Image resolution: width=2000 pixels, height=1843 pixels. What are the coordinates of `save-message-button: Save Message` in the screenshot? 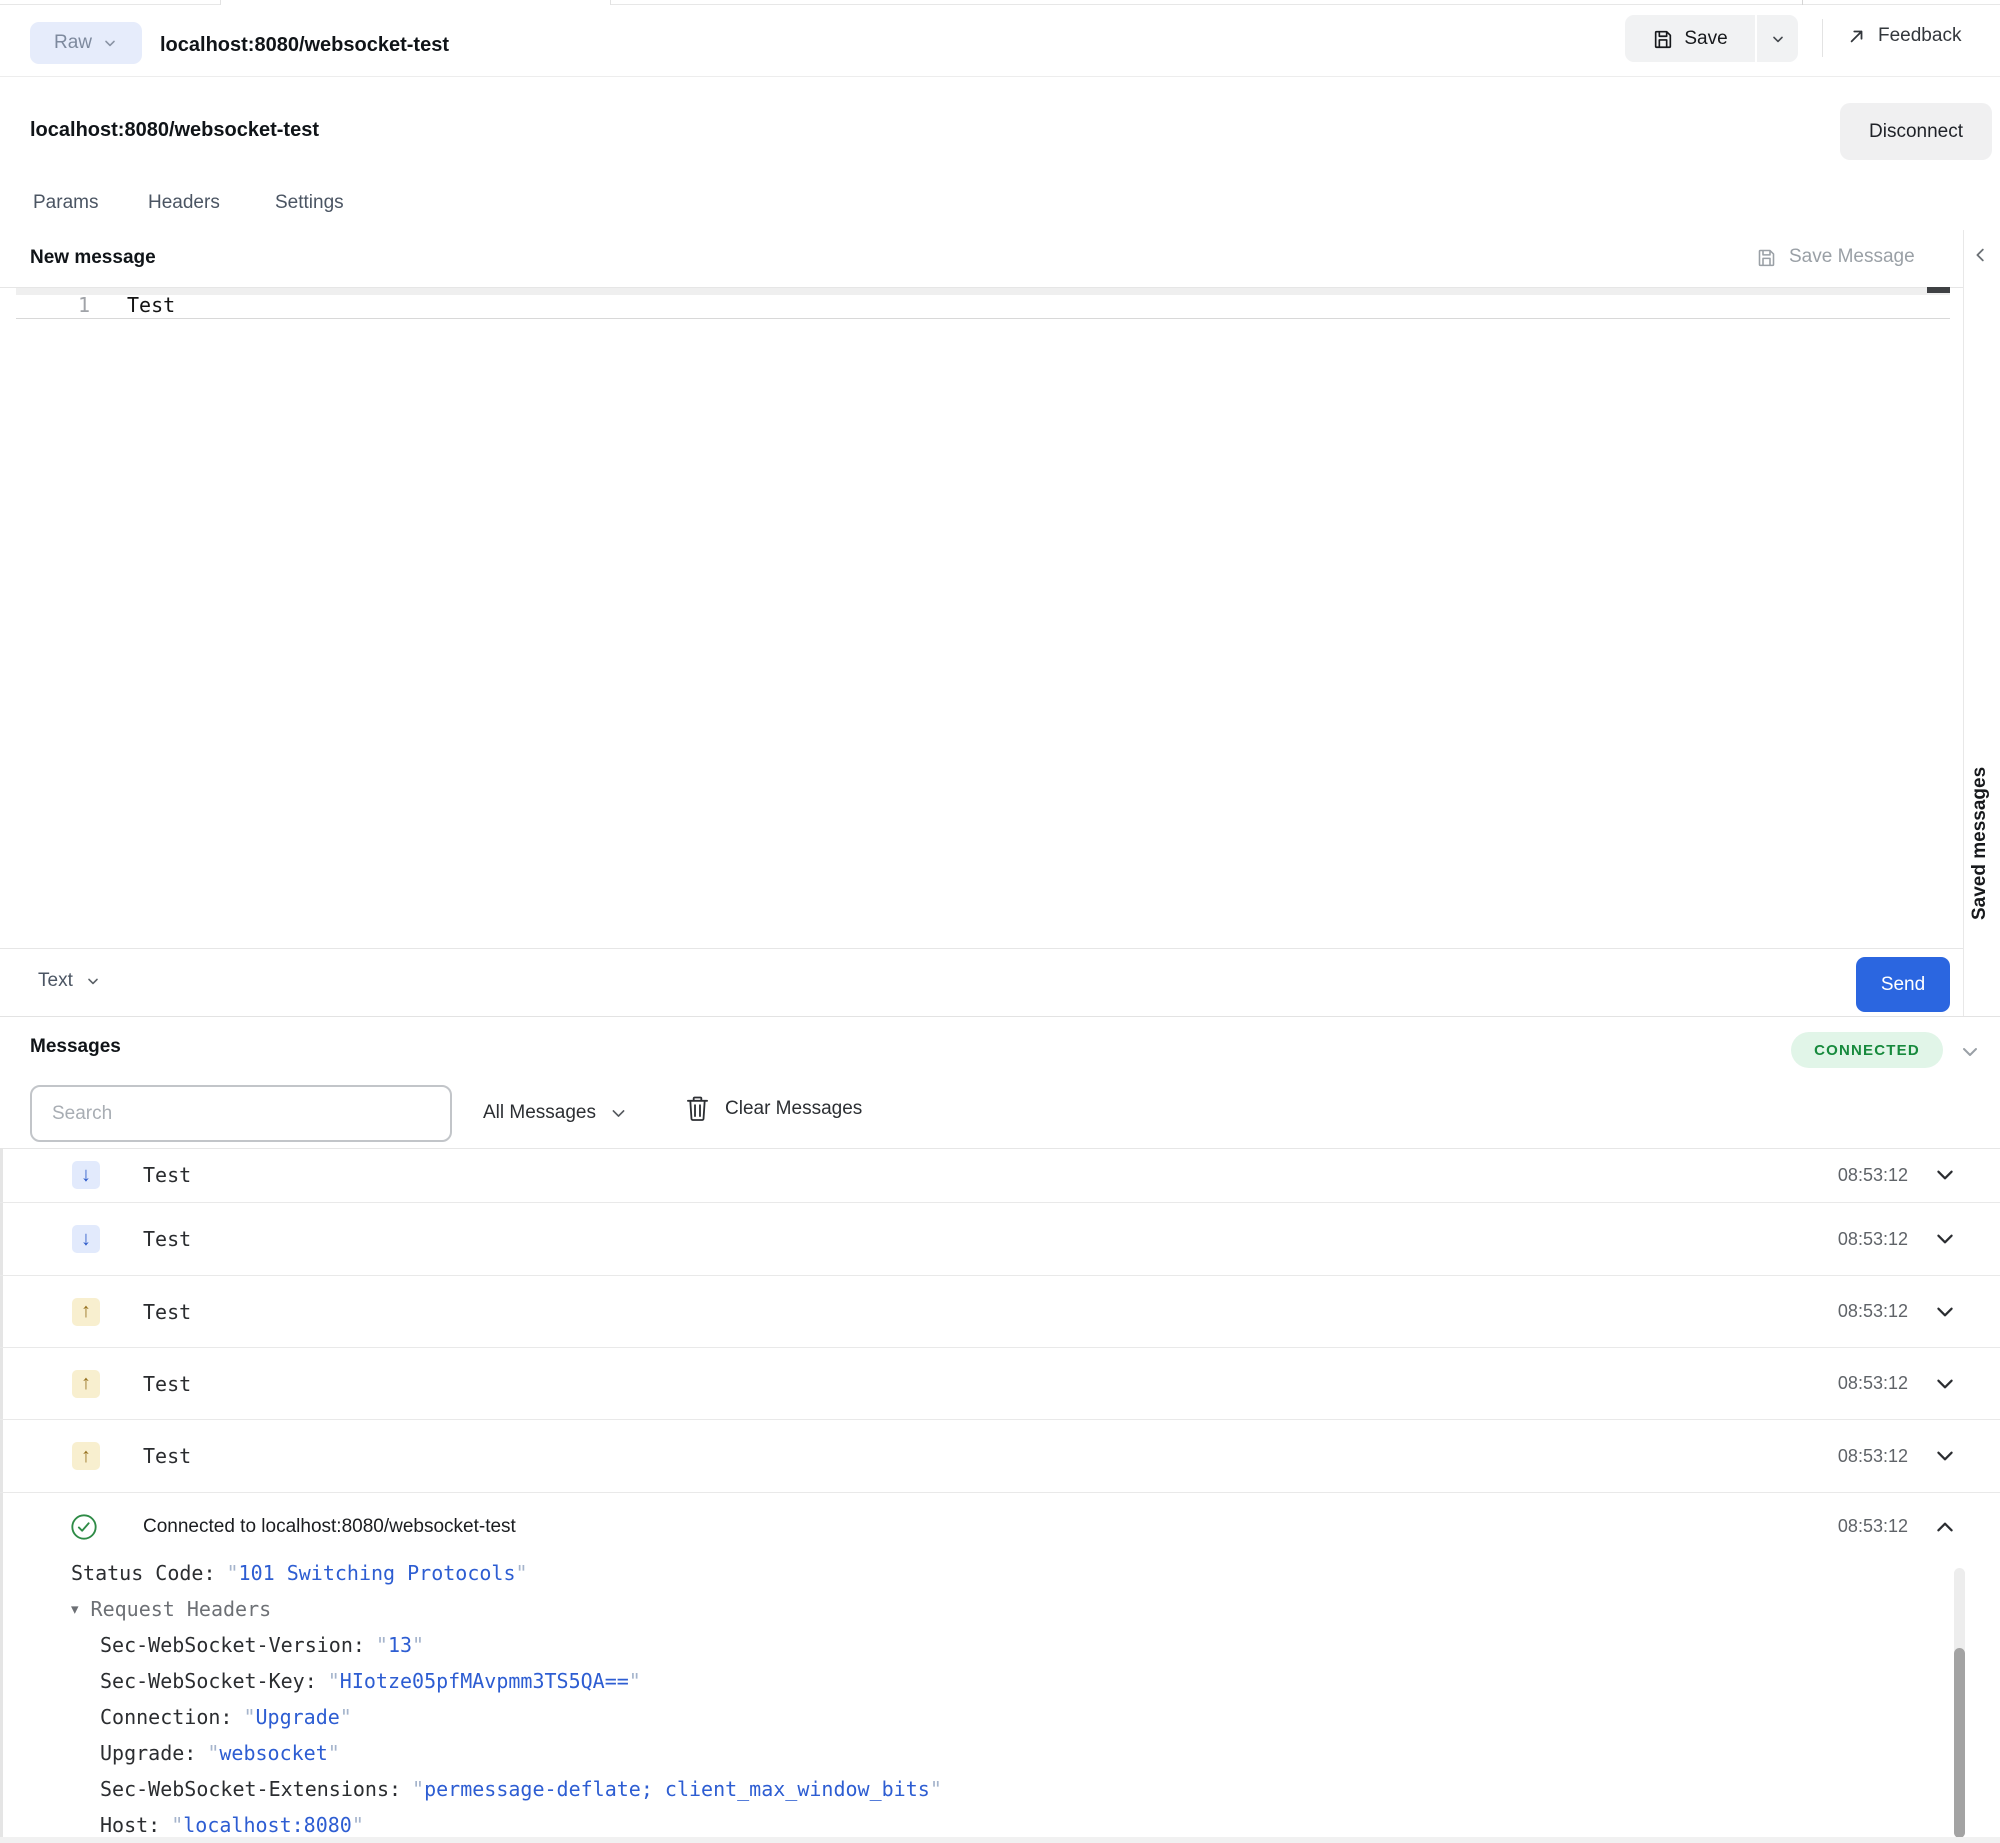 It's located at (1835, 257).